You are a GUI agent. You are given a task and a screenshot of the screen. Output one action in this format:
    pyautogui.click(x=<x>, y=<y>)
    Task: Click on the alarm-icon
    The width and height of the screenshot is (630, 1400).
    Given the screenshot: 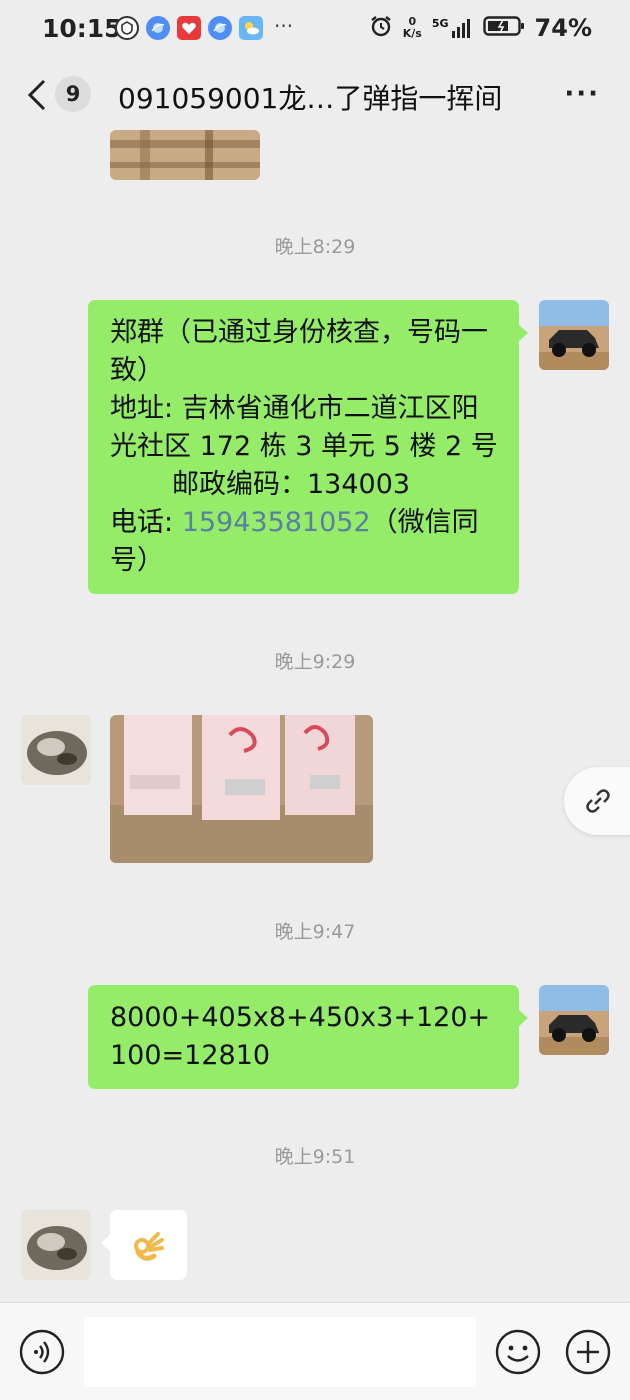 What is the action you would take?
    pyautogui.click(x=381, y=28)
    